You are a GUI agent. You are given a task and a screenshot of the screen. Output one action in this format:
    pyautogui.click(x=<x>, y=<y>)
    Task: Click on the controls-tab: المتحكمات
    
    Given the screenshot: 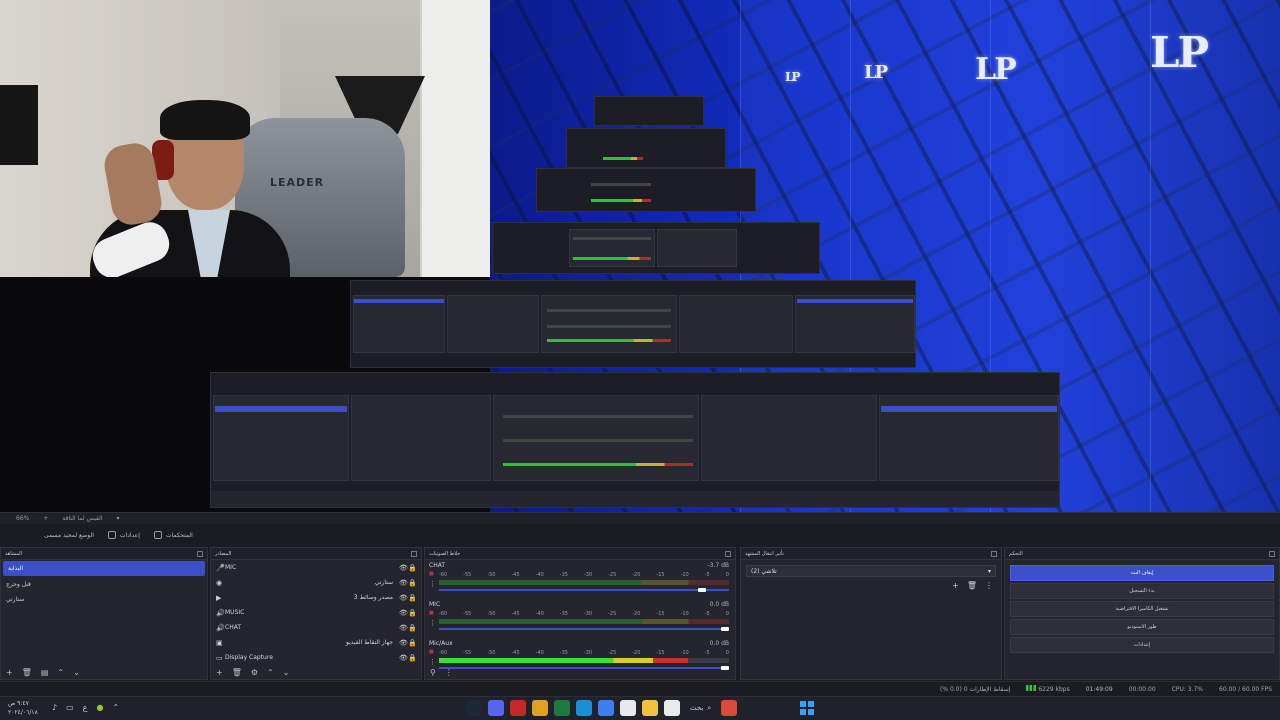 What is the action you would take?
    pyautogui.click(x=173, y=535)
    